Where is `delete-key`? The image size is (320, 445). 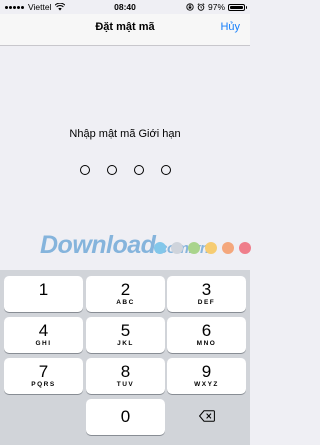 delete-key is located at coordinates (206, 417).